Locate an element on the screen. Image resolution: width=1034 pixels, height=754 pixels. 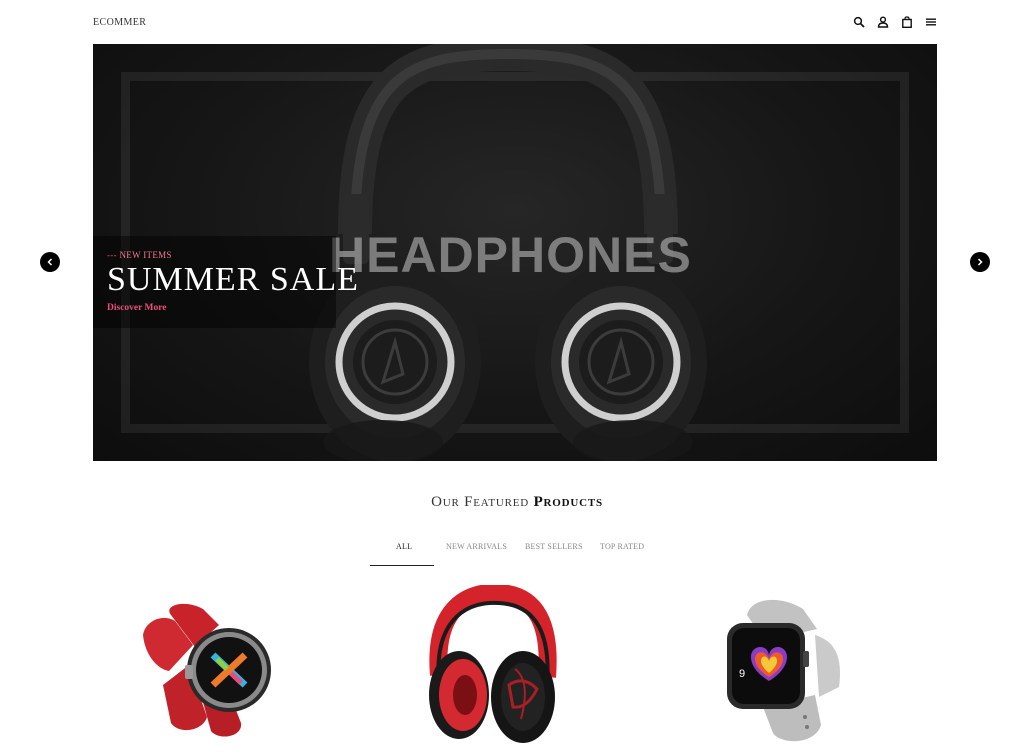
hero-kicker-prefix: --- is located at coordinates (112, 255).